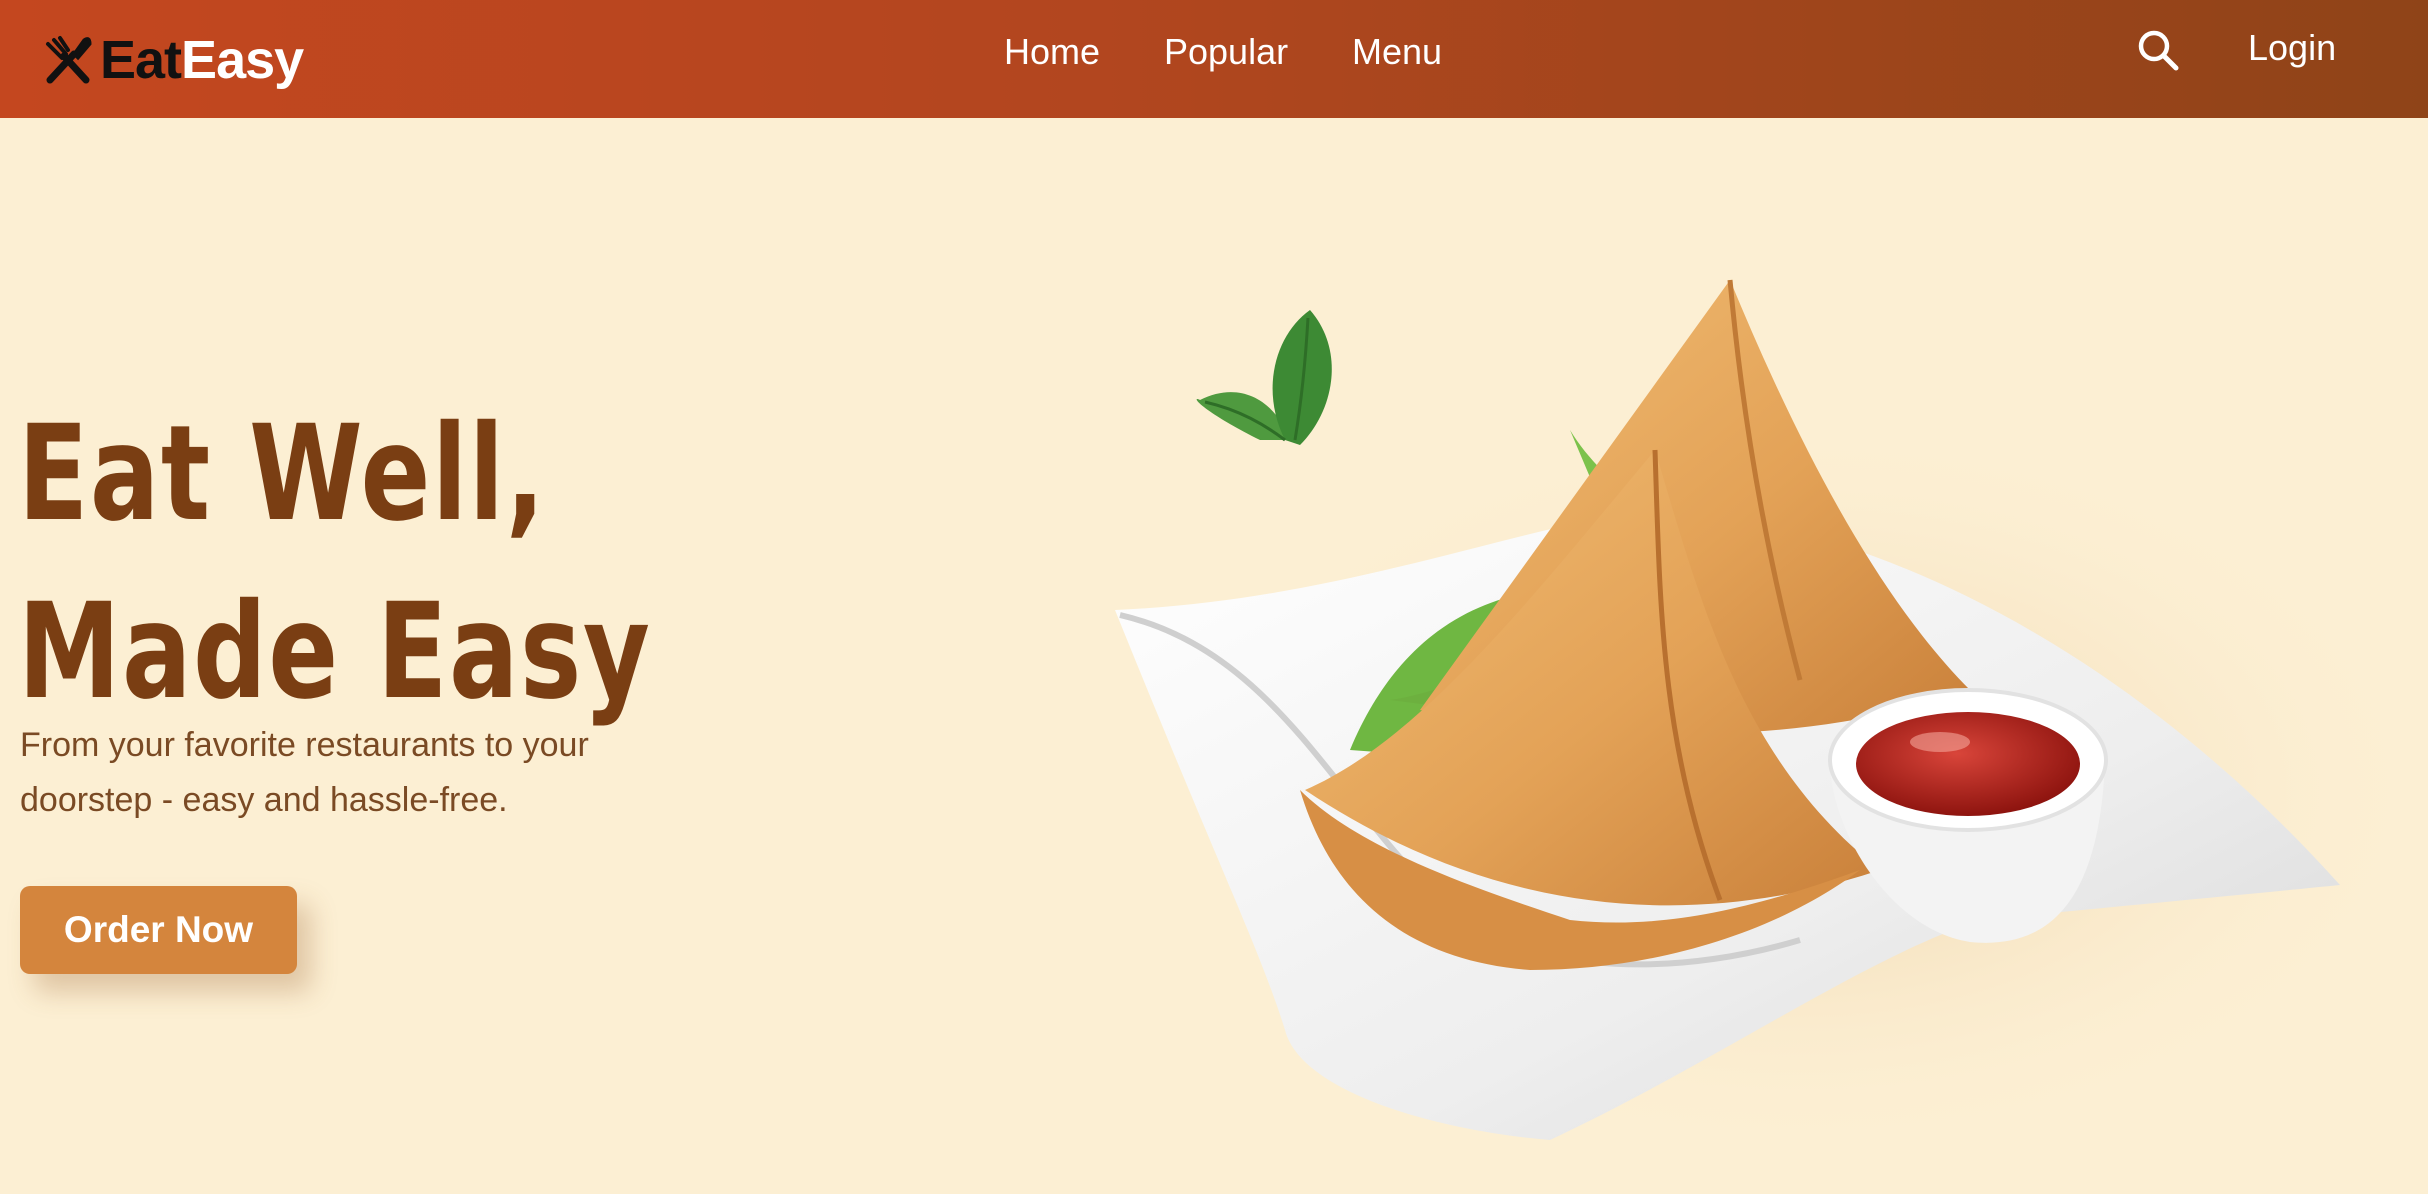  I want to click on nav-link-menu: Menu, so click(1397, 52).